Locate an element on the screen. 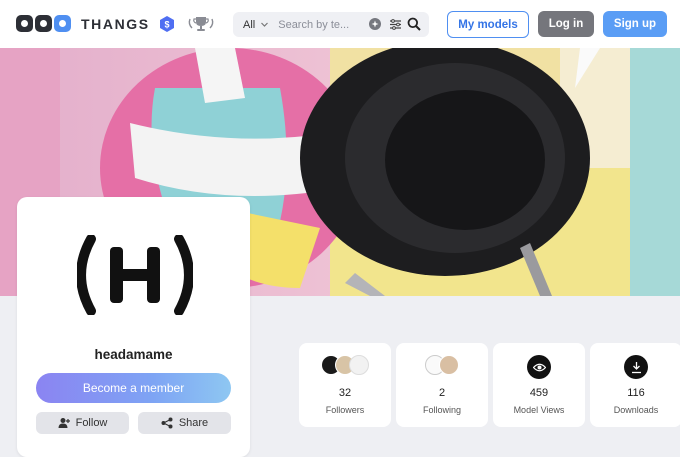  logo-mark-icon is located at coordinates (43, 23).